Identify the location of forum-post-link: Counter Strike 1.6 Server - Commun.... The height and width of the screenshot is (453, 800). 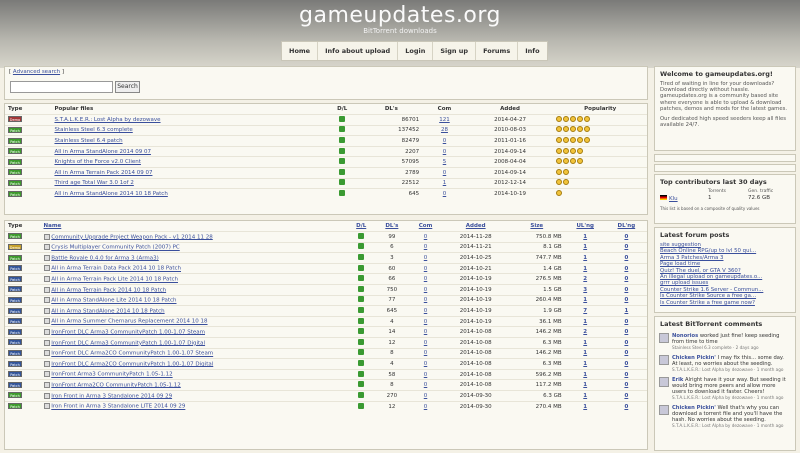
(711, 290).